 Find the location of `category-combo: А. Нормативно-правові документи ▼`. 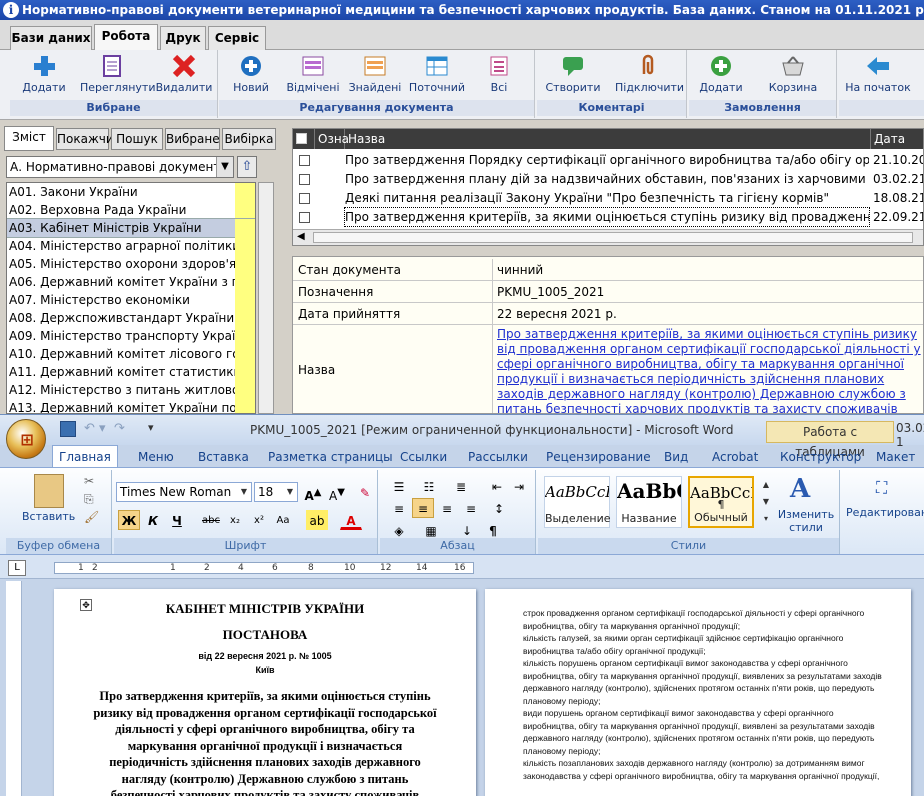

category-combo: А. Нормативно-правові документи ▼ is located at coordinates (120, 167).